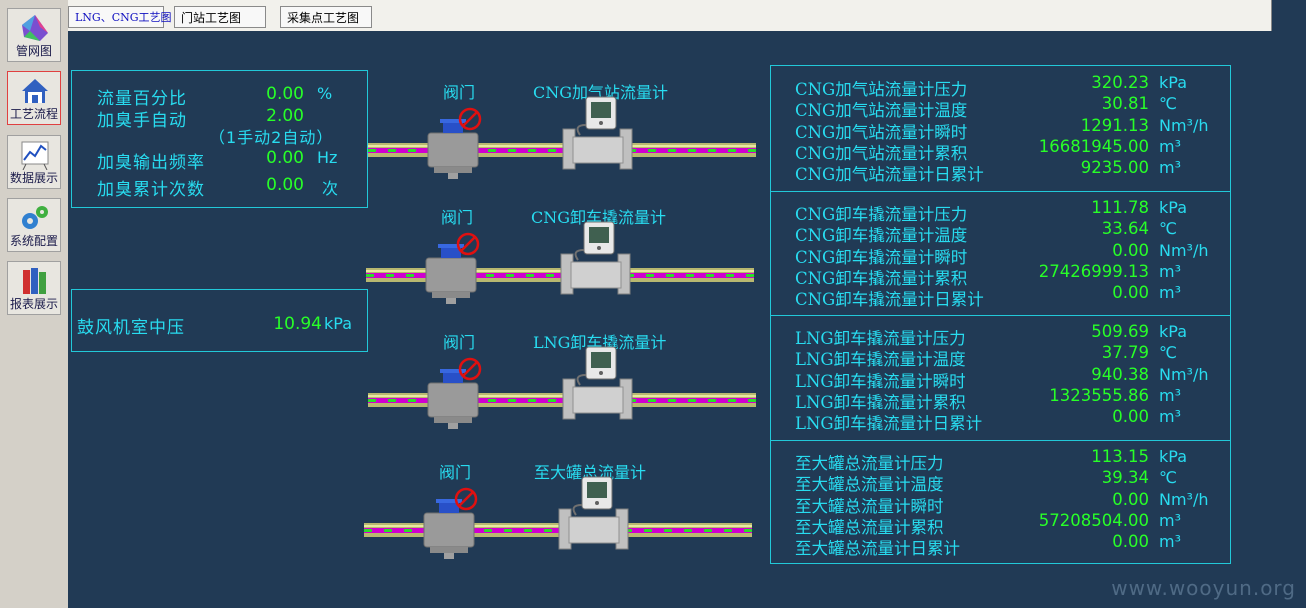  What do you see at coordinates (142, 121) in the screenshot?
I see `odor-mode-label: 加臭手自动` at bounding box center [142, 121].